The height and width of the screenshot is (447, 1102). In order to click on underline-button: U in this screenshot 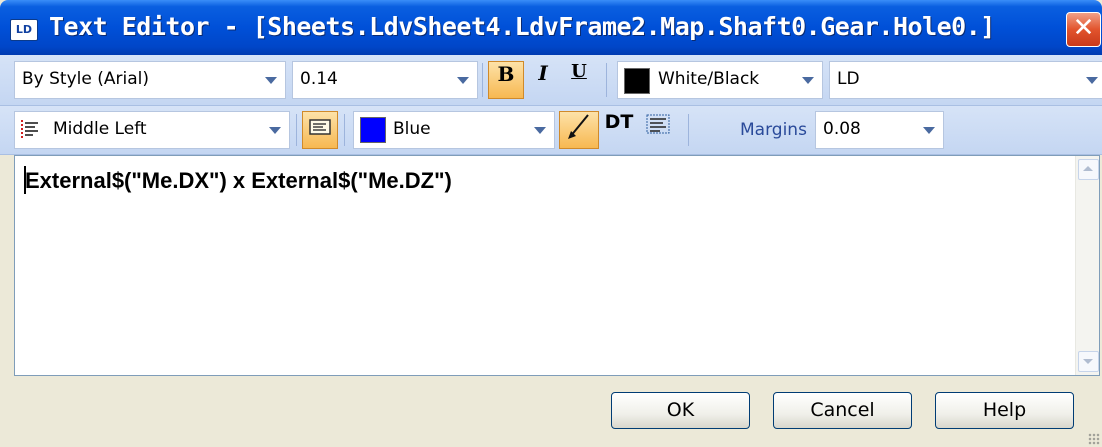, I will do `click(579, 80)`.